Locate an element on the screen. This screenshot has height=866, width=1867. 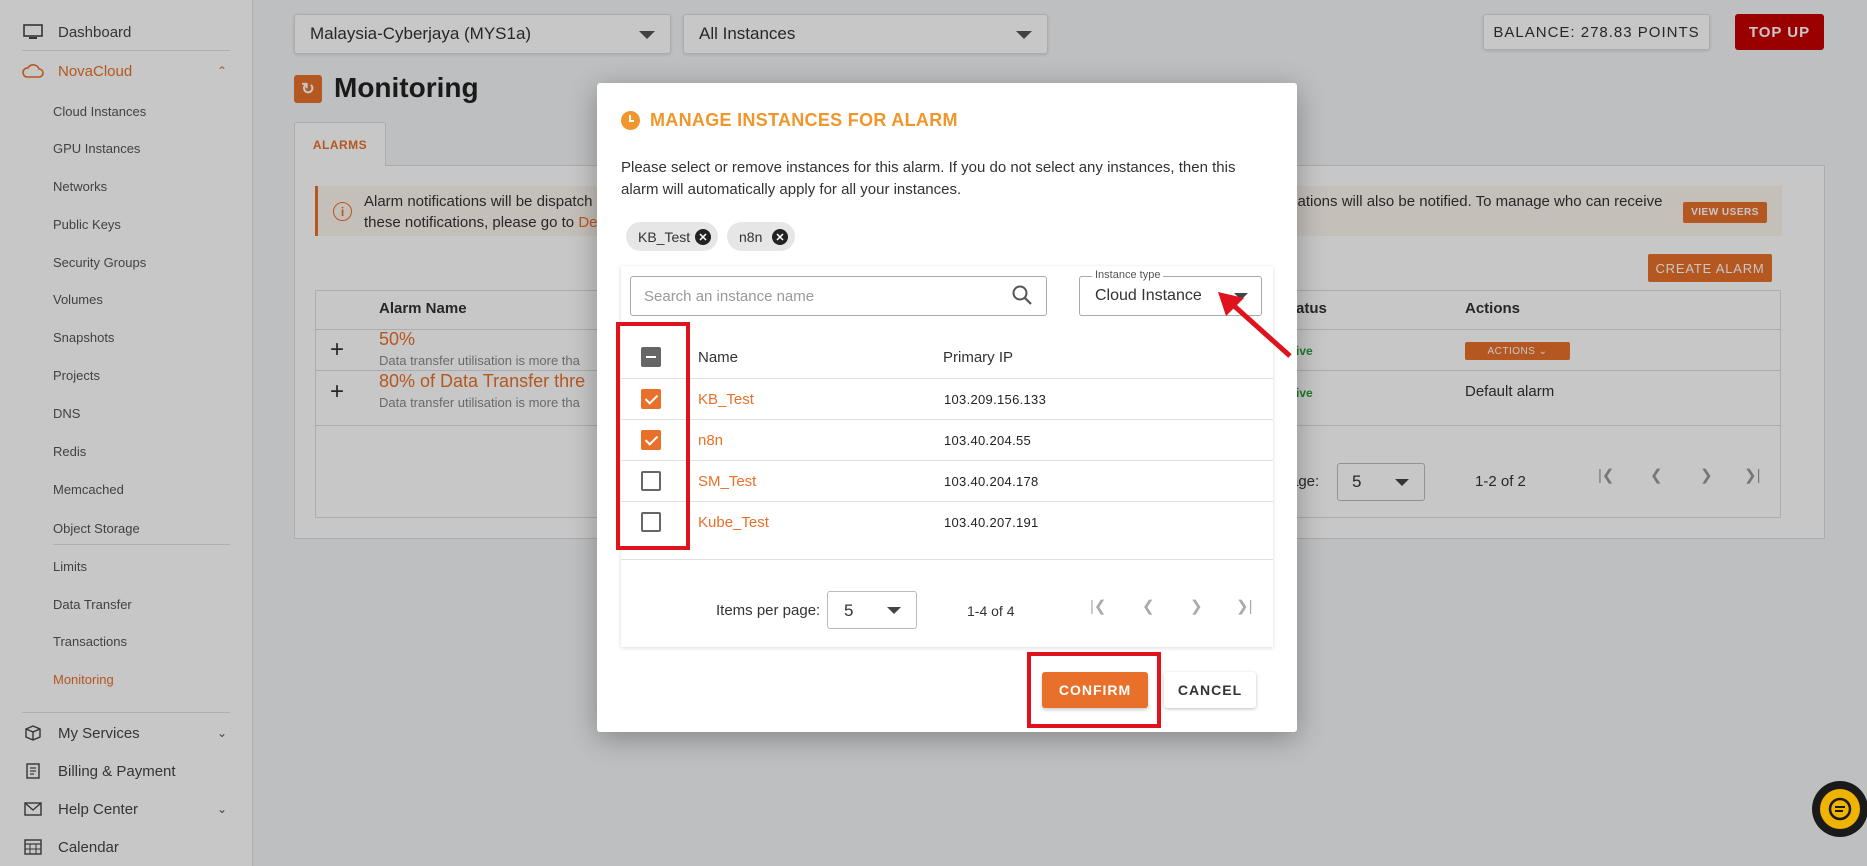
search-icon is located at coordinates (1022, 295).